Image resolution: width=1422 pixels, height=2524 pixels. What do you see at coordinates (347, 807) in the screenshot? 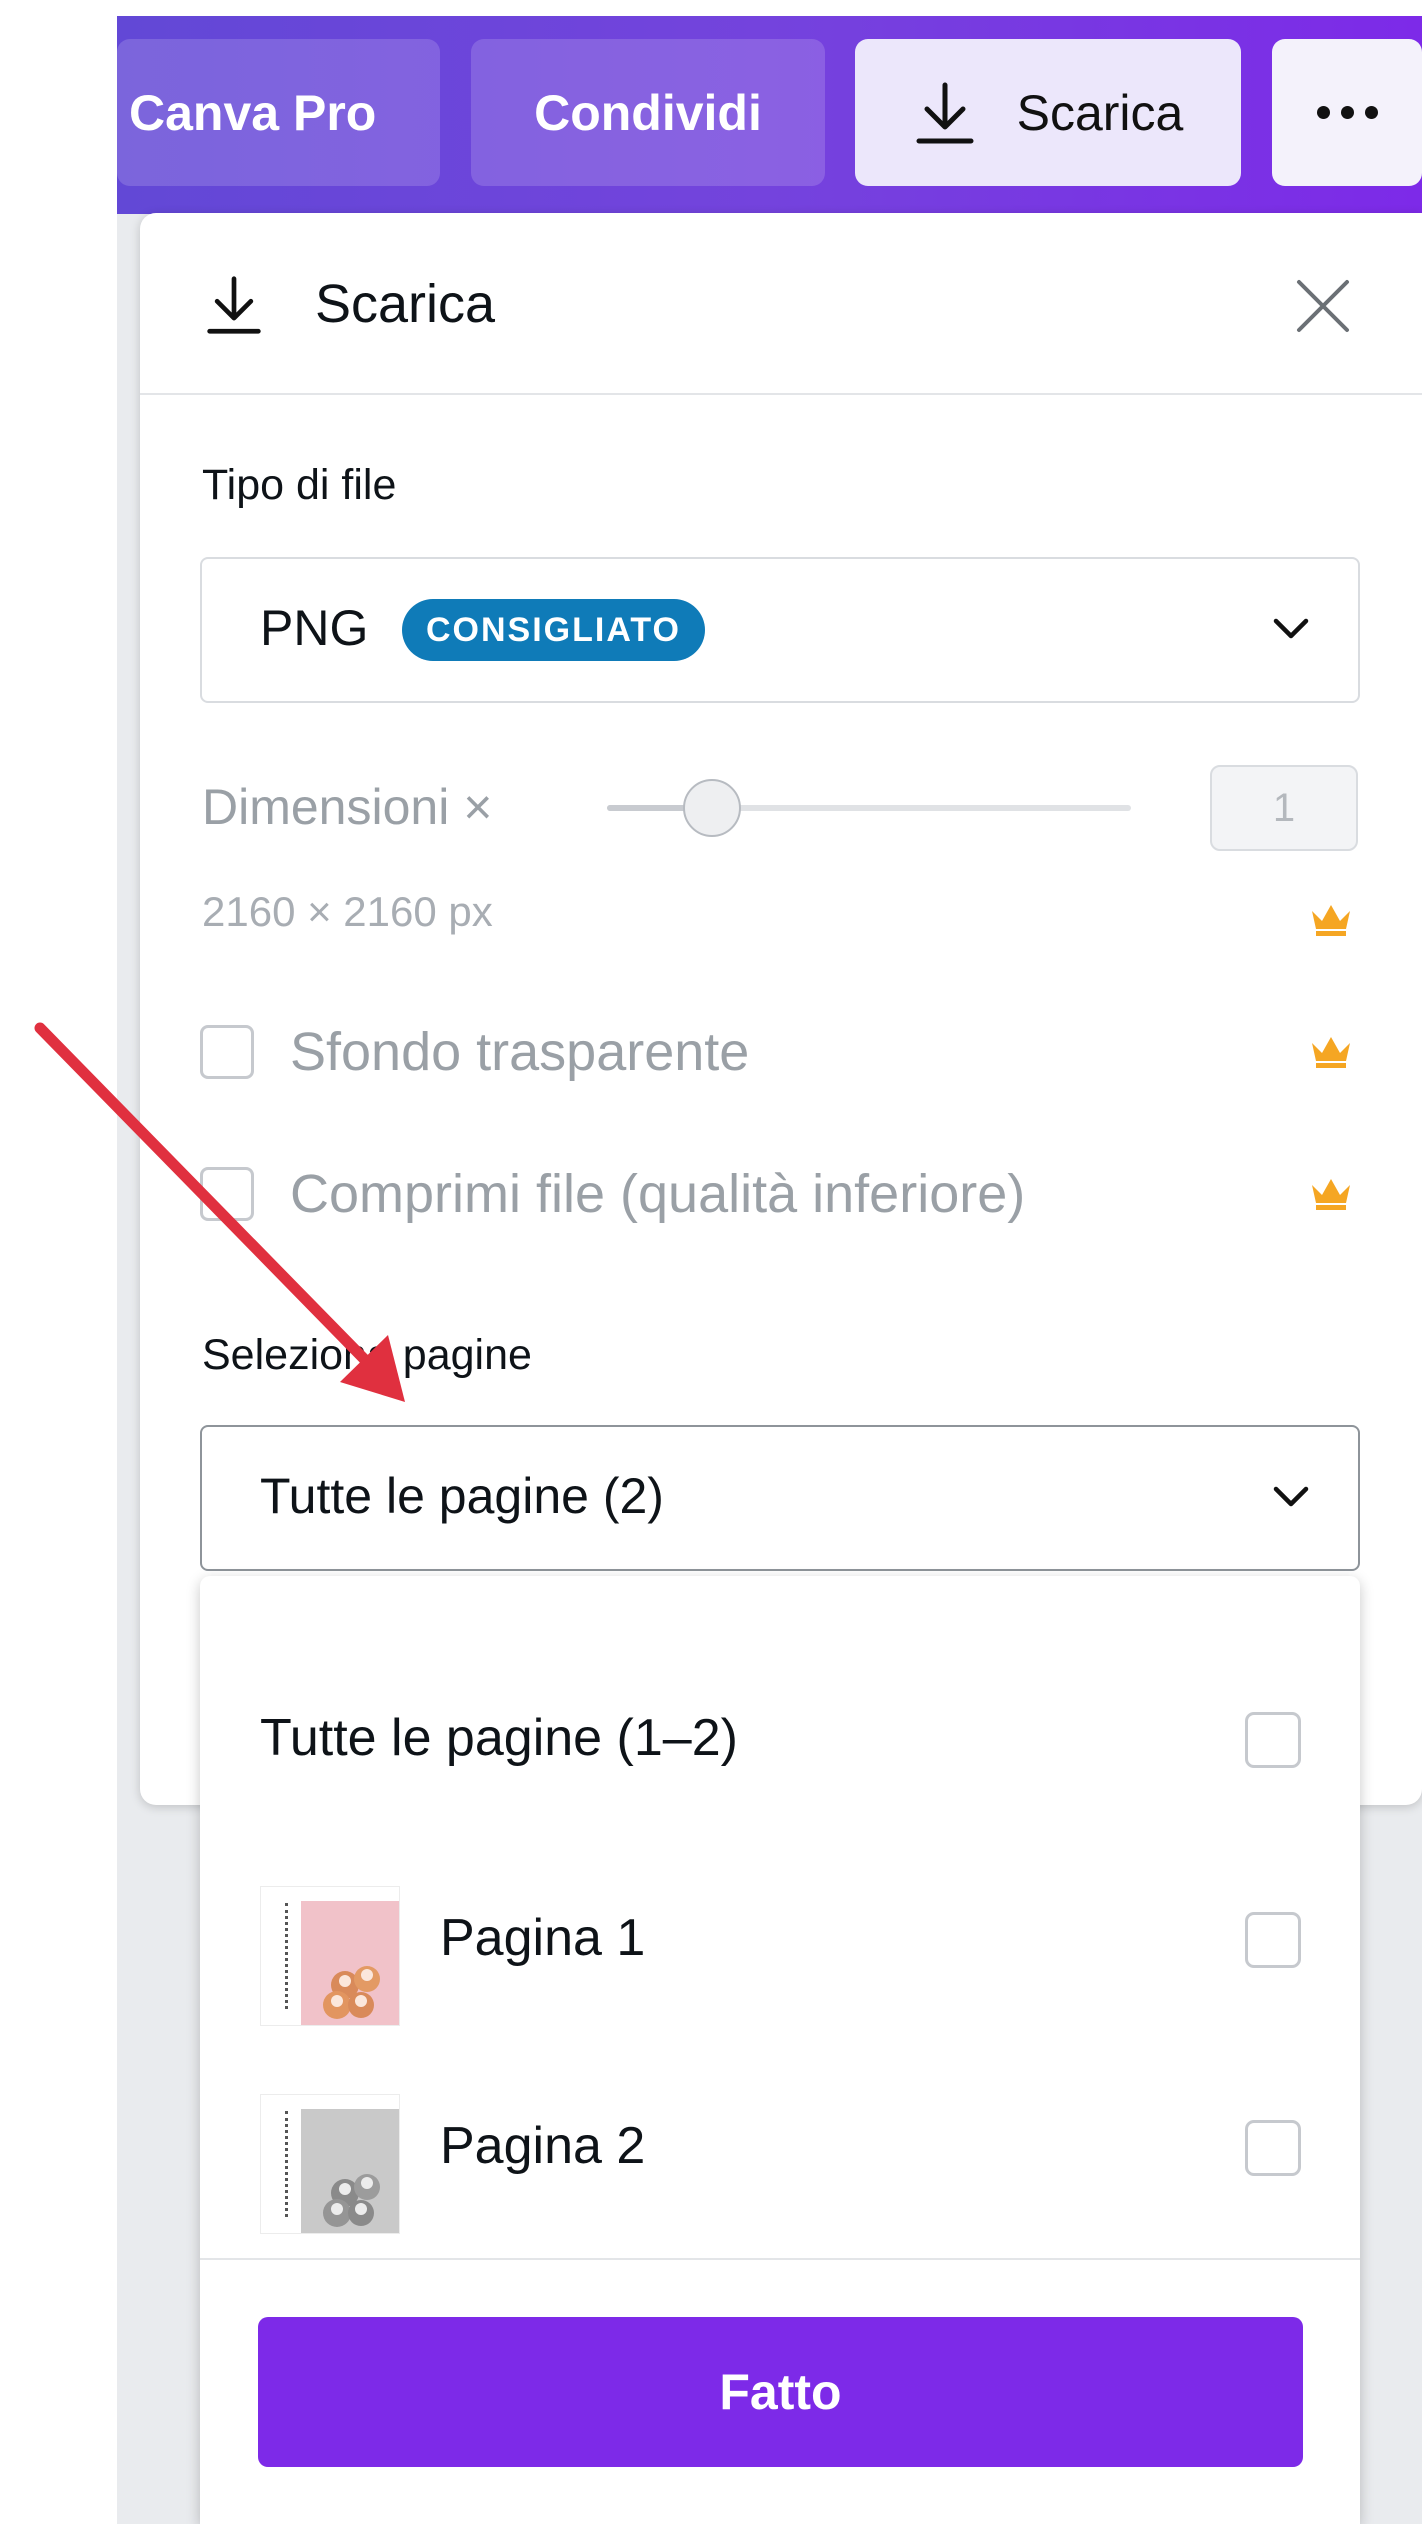
I see `size-label: Dimensioni ×` at bounding box center [347, 807].